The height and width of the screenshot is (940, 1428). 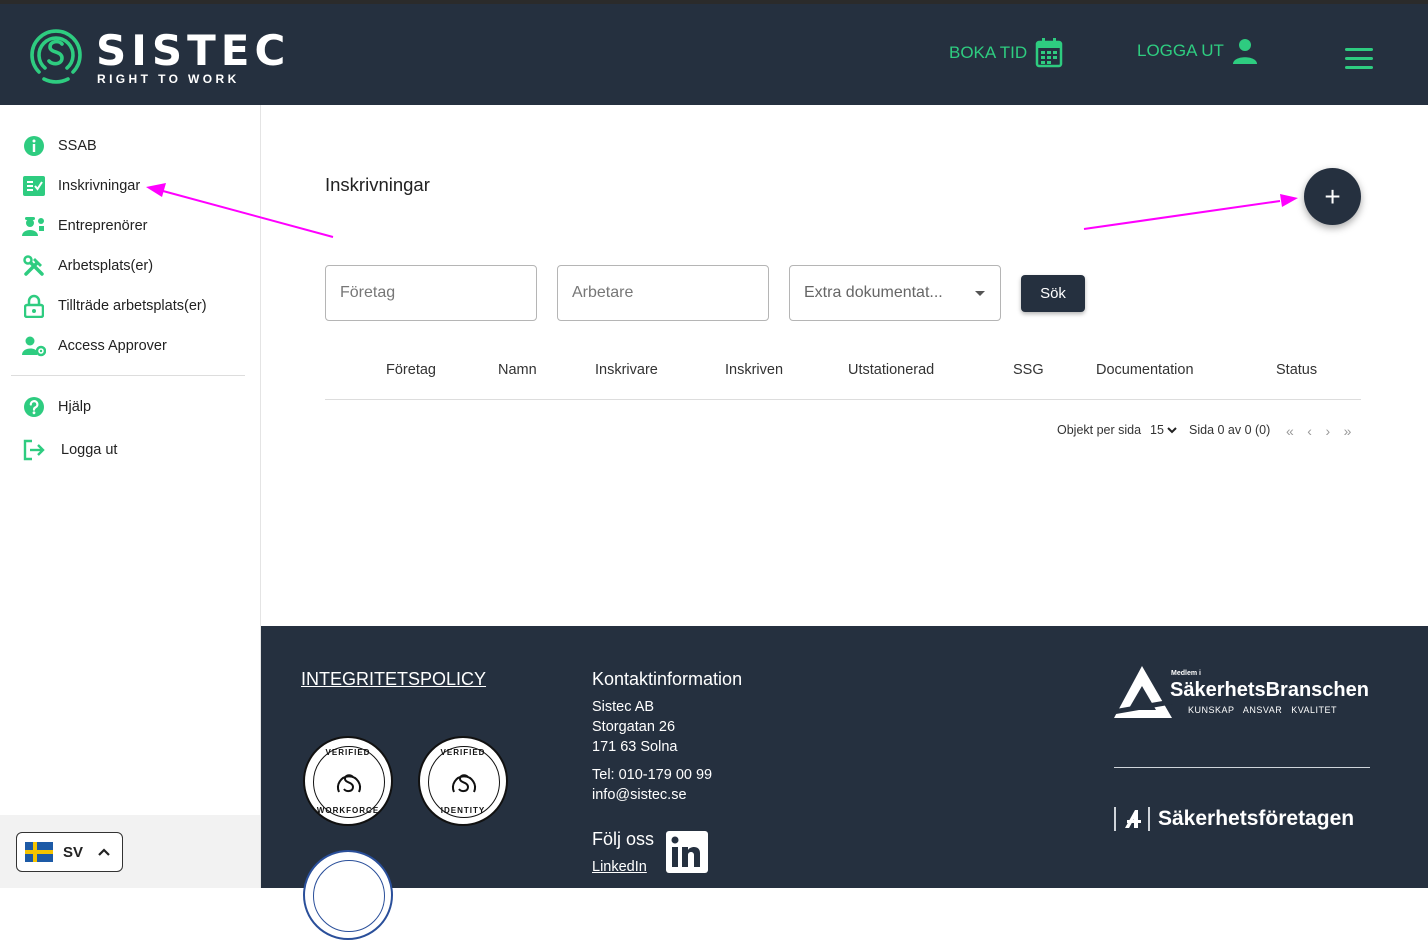 What do you see at coordinates (639, 795) in the screenshot?
I see `contact-email: info@sistec.se` at bounding box center [639, 795].